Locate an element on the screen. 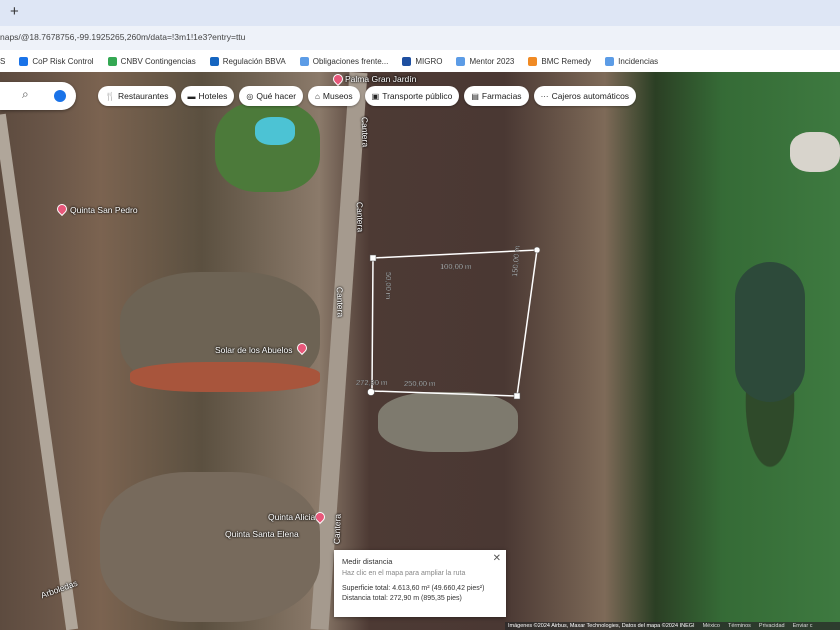 The image size is (840, 630). bookmark-item: Mentor 2023 is located at coordinates (485, 61).